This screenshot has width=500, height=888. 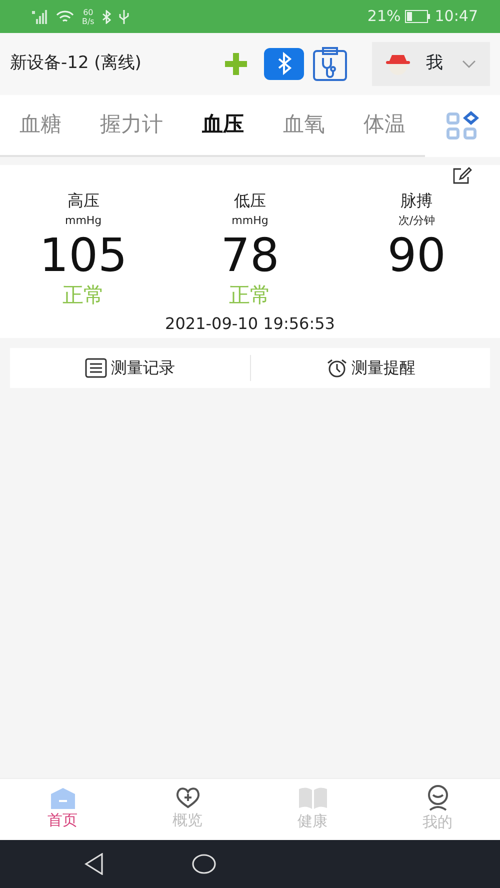 What do you see at coordinates (76, 64) in the screenshot?
I see `device-name: 新设备-12 (离线)` at bounding box center [76, 64].